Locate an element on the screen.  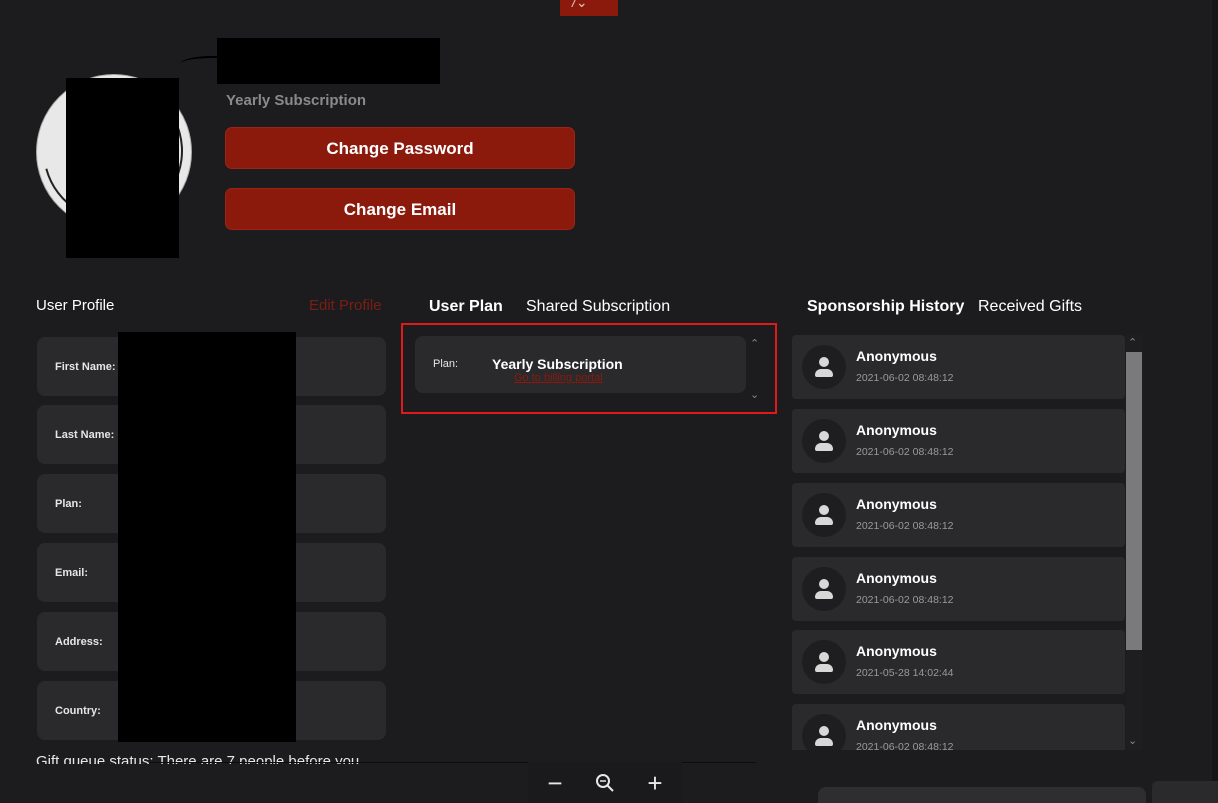
bottom-button is located at coordinates (1185, 792).